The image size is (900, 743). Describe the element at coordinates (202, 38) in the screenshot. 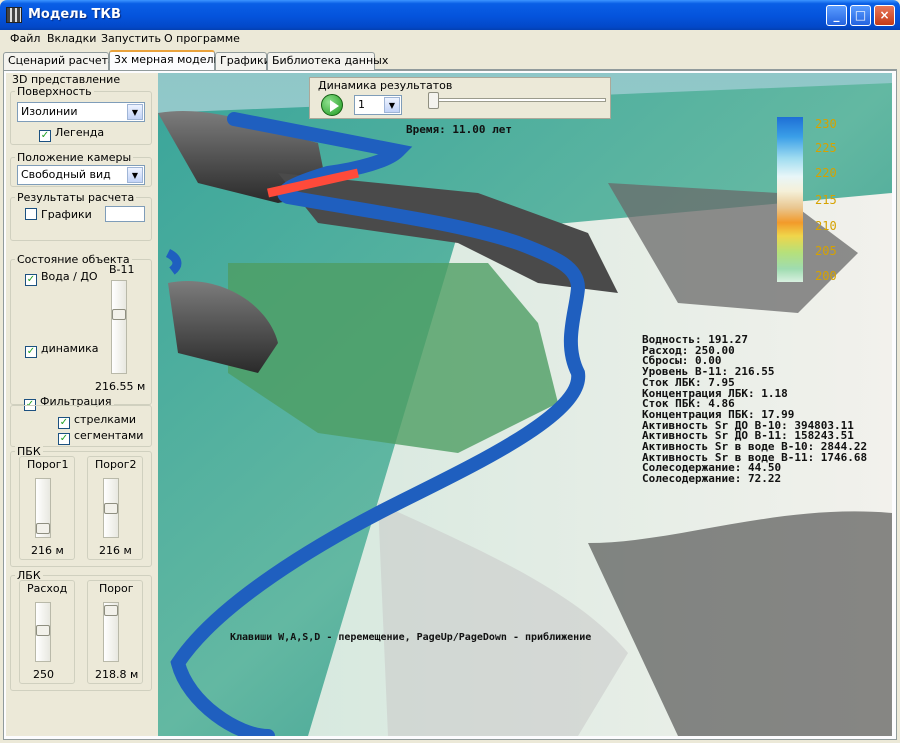

I see `menu-about: О программе` at that location.